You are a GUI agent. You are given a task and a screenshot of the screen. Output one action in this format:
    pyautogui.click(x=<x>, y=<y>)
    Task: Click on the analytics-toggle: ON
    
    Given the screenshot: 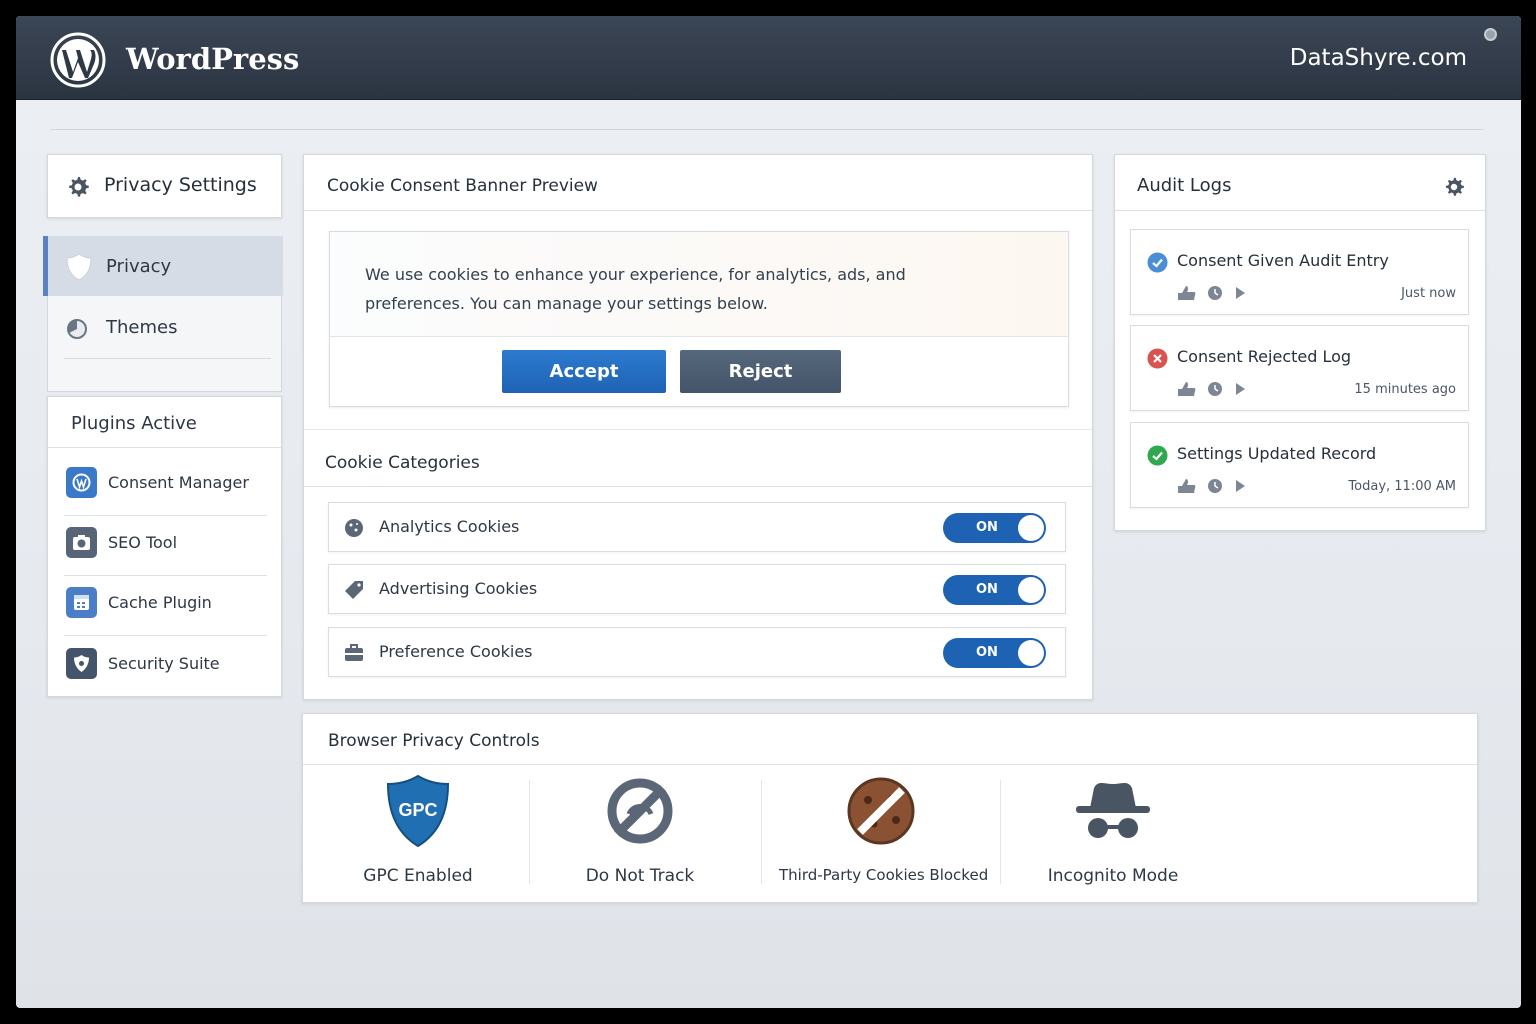 What is the action you would take?
    pyautogui.click(x=994, y=528)
    